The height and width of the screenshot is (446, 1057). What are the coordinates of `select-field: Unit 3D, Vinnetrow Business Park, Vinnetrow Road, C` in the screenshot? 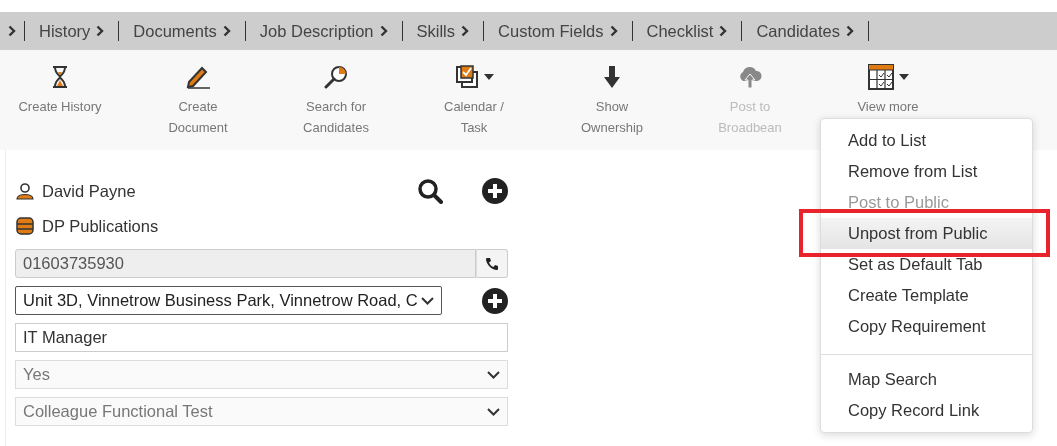 It's located at (228, 300).